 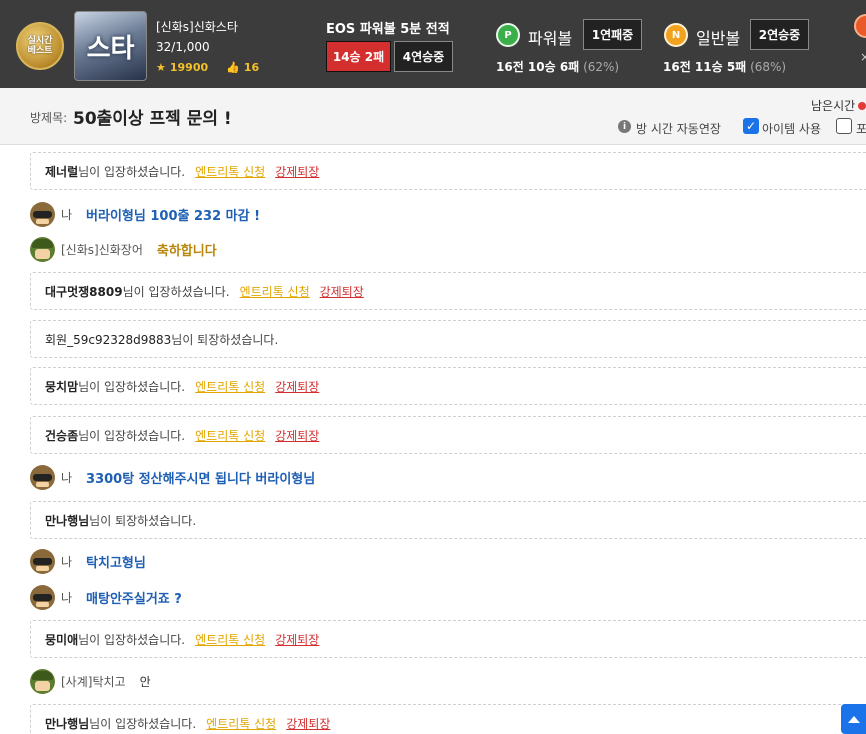 I want to click on message-text: 매탕안주실거죠 ?, so click(x=134, y=599).